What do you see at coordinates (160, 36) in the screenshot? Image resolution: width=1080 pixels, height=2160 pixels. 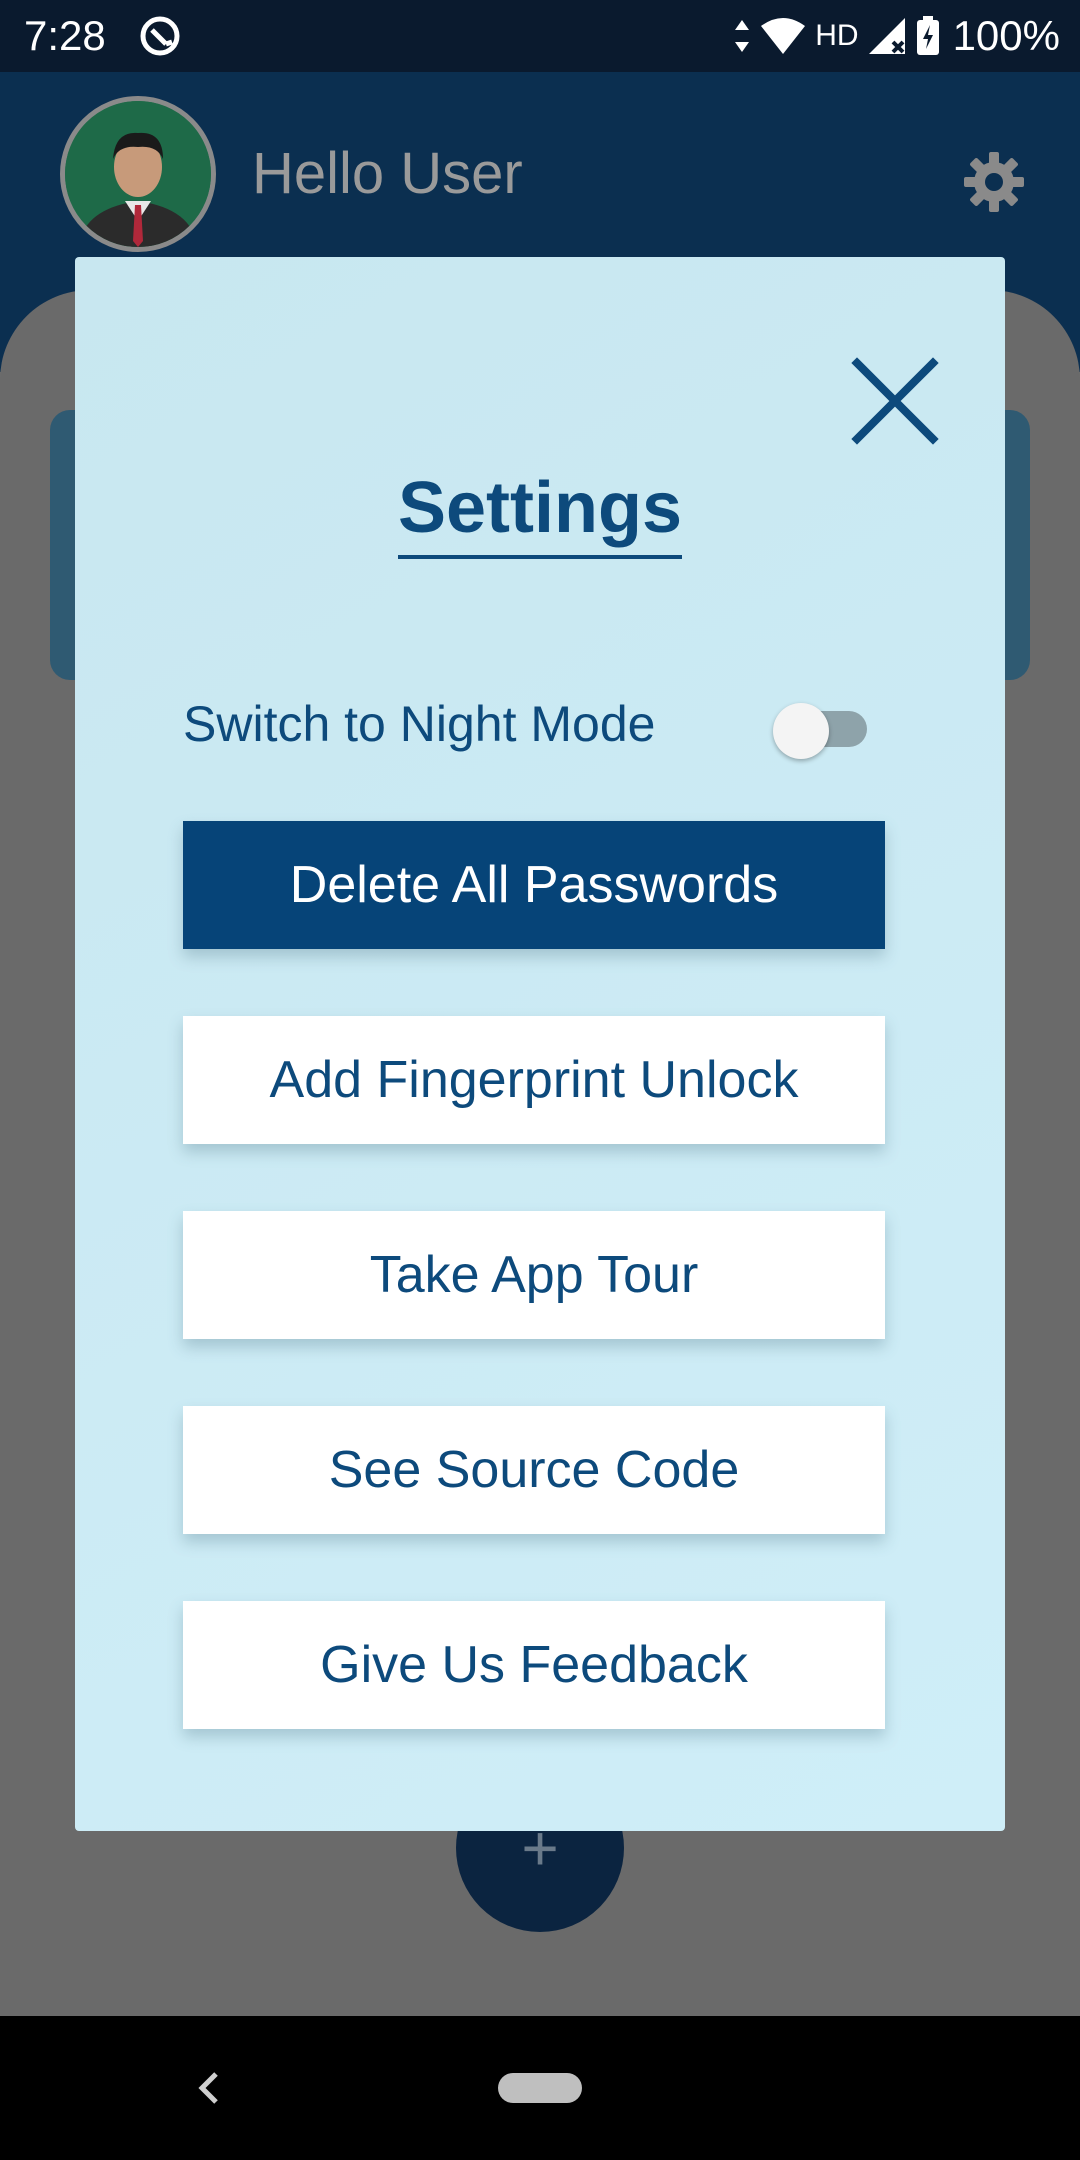 I see `app-logo-icon` at bounding box center [160, 36].